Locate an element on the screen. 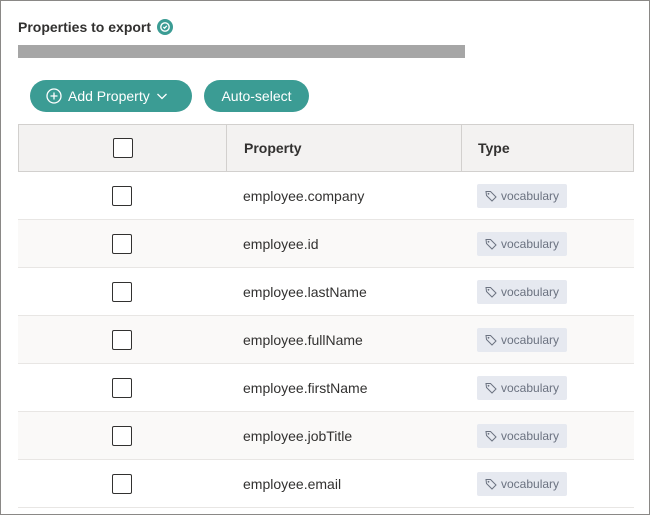  property-name: employee.fullName is located at coordinates (303, 339).